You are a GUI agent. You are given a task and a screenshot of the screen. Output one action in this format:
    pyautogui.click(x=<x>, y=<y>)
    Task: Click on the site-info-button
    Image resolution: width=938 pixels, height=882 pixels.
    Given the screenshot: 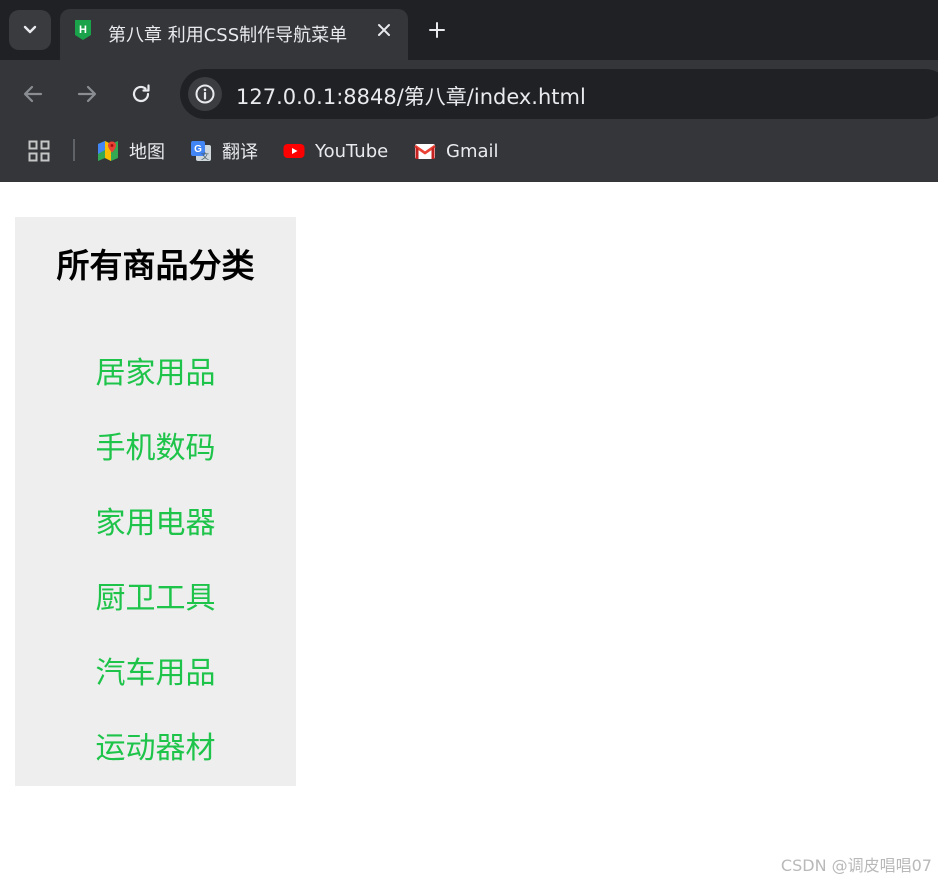 What is the action you would take?
    pyautogui.click(x=205, y=94)
    